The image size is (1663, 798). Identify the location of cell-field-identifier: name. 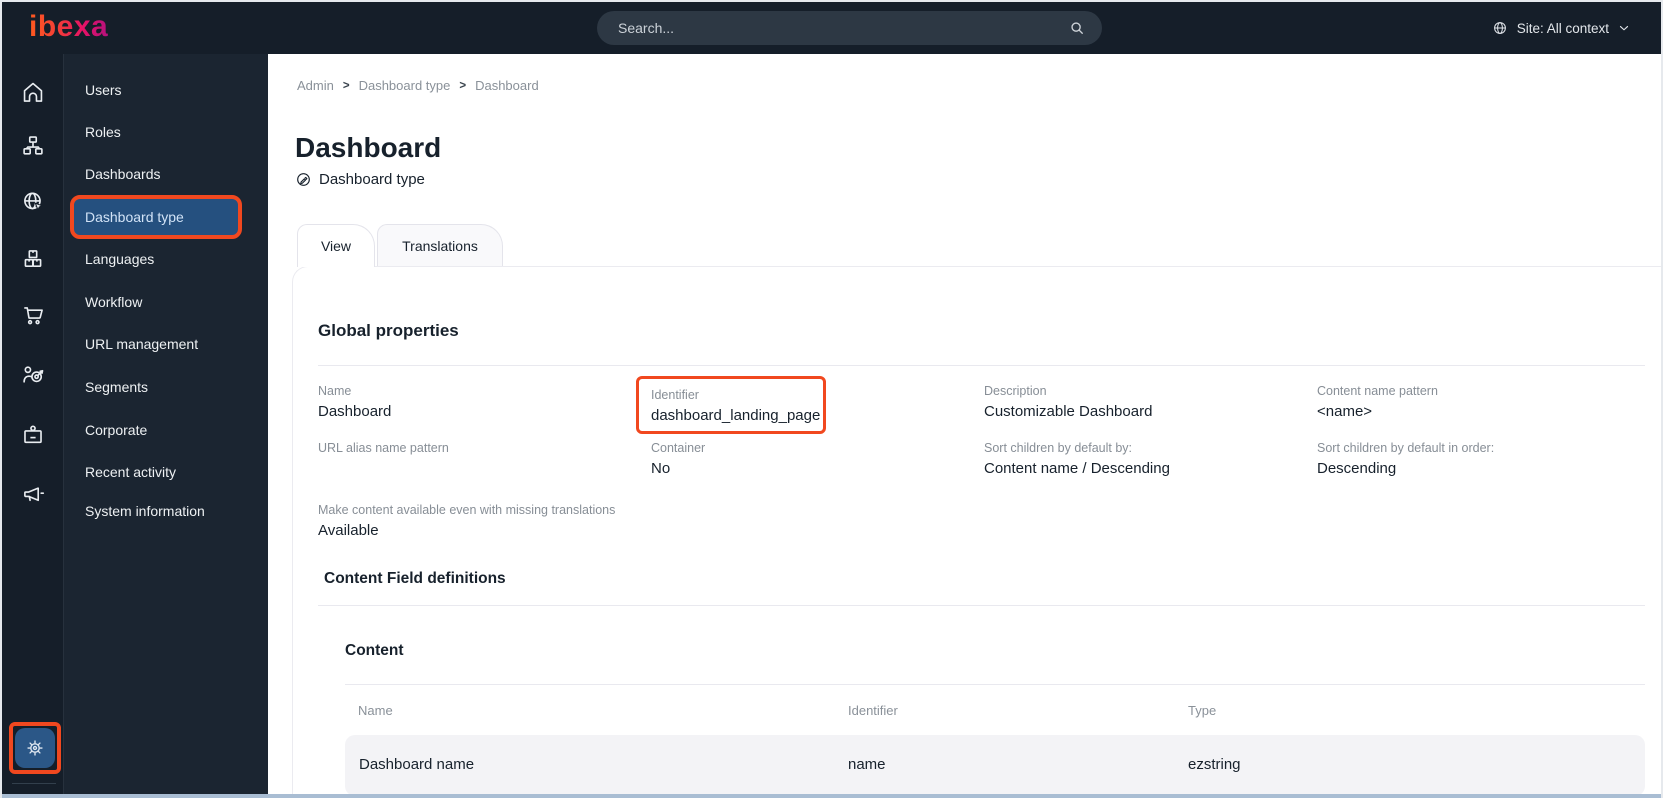
(867, 764).